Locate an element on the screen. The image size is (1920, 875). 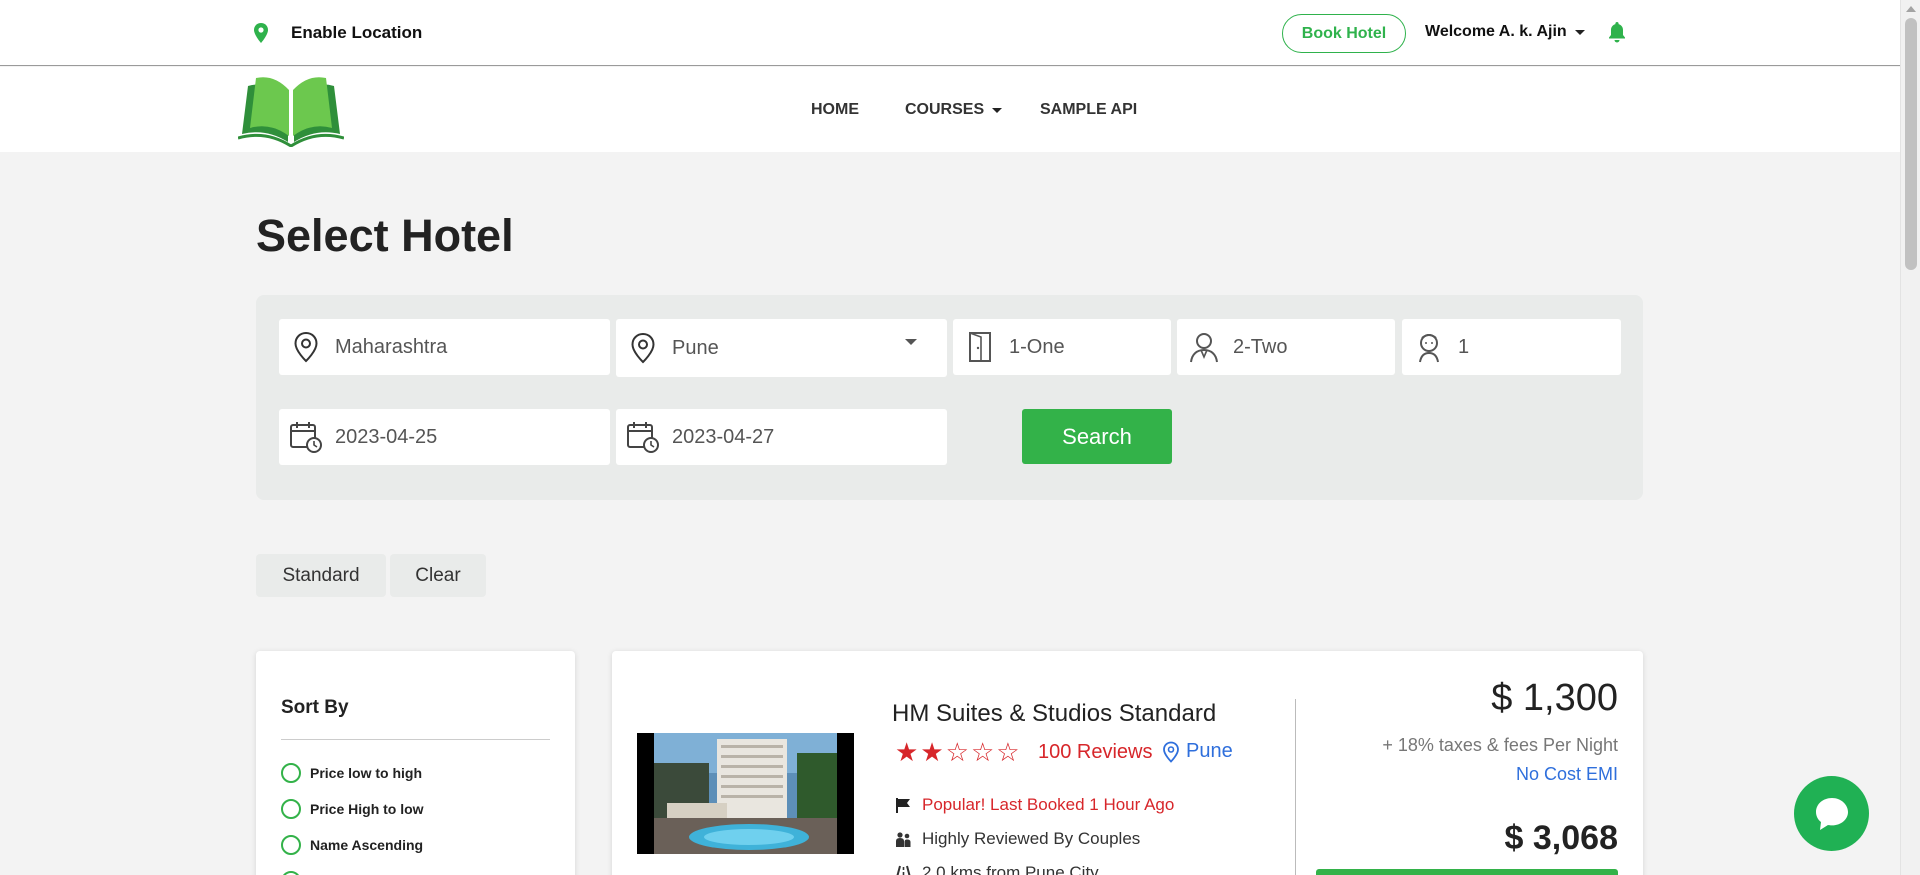
flag-icon is located at coordinates (903, 805).